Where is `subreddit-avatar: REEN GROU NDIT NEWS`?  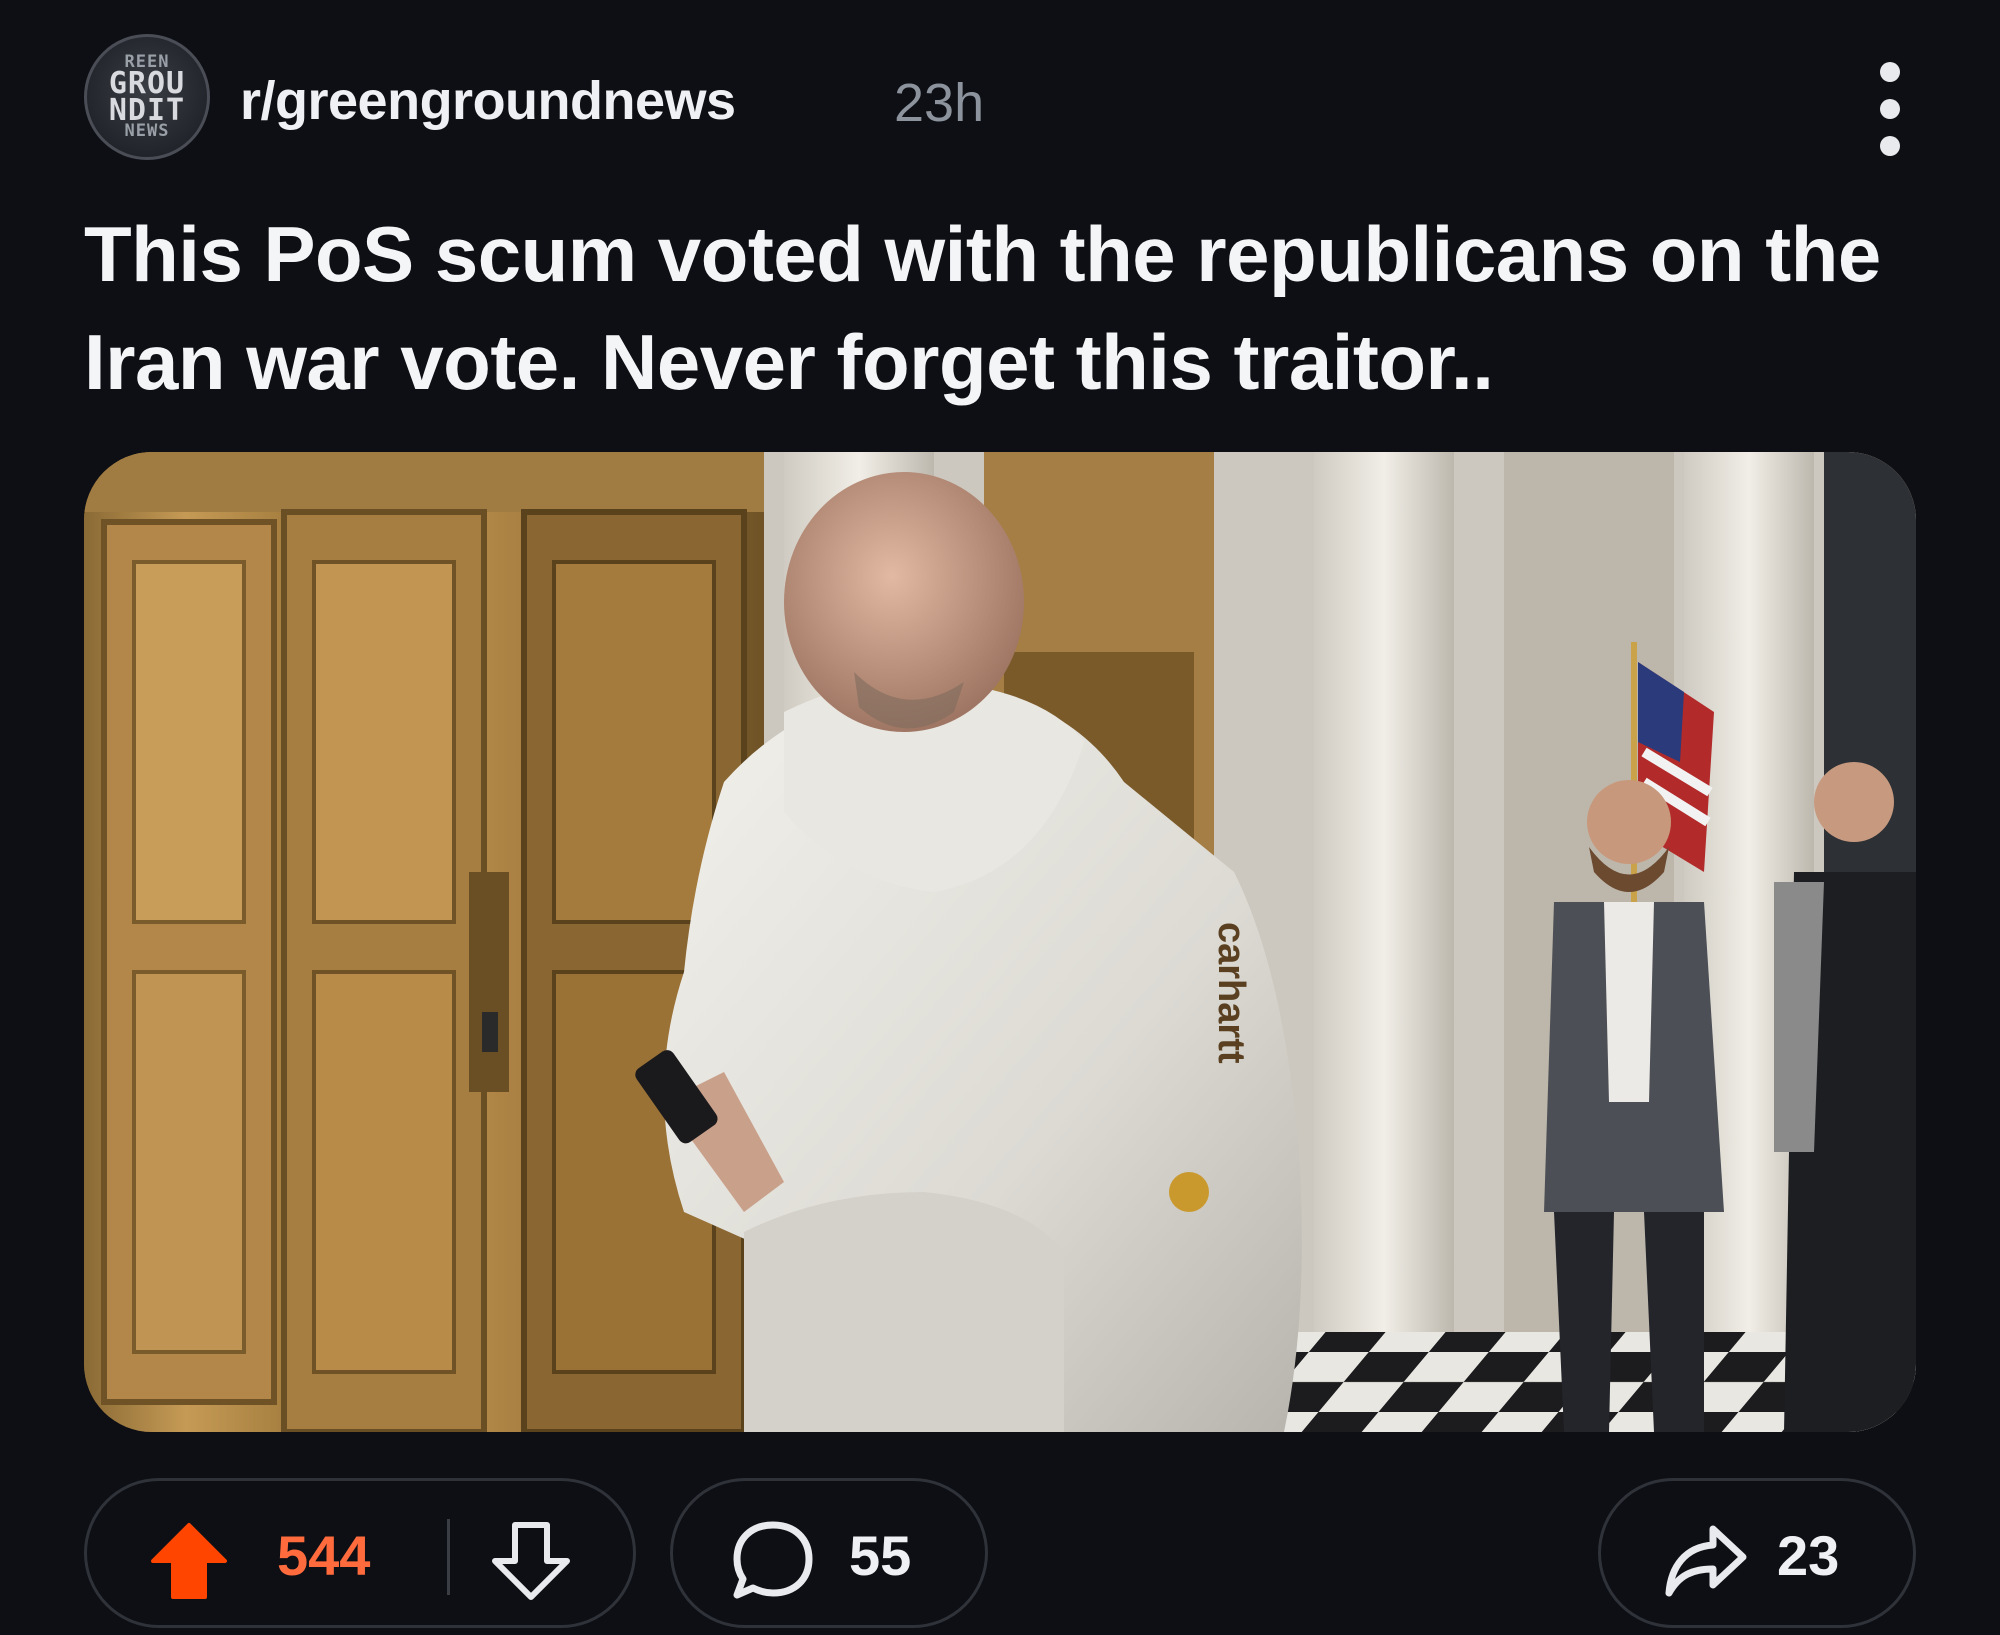
subreddit-avatar: REEN GROU NDIT NEWS is located at coordinates (147, 97).